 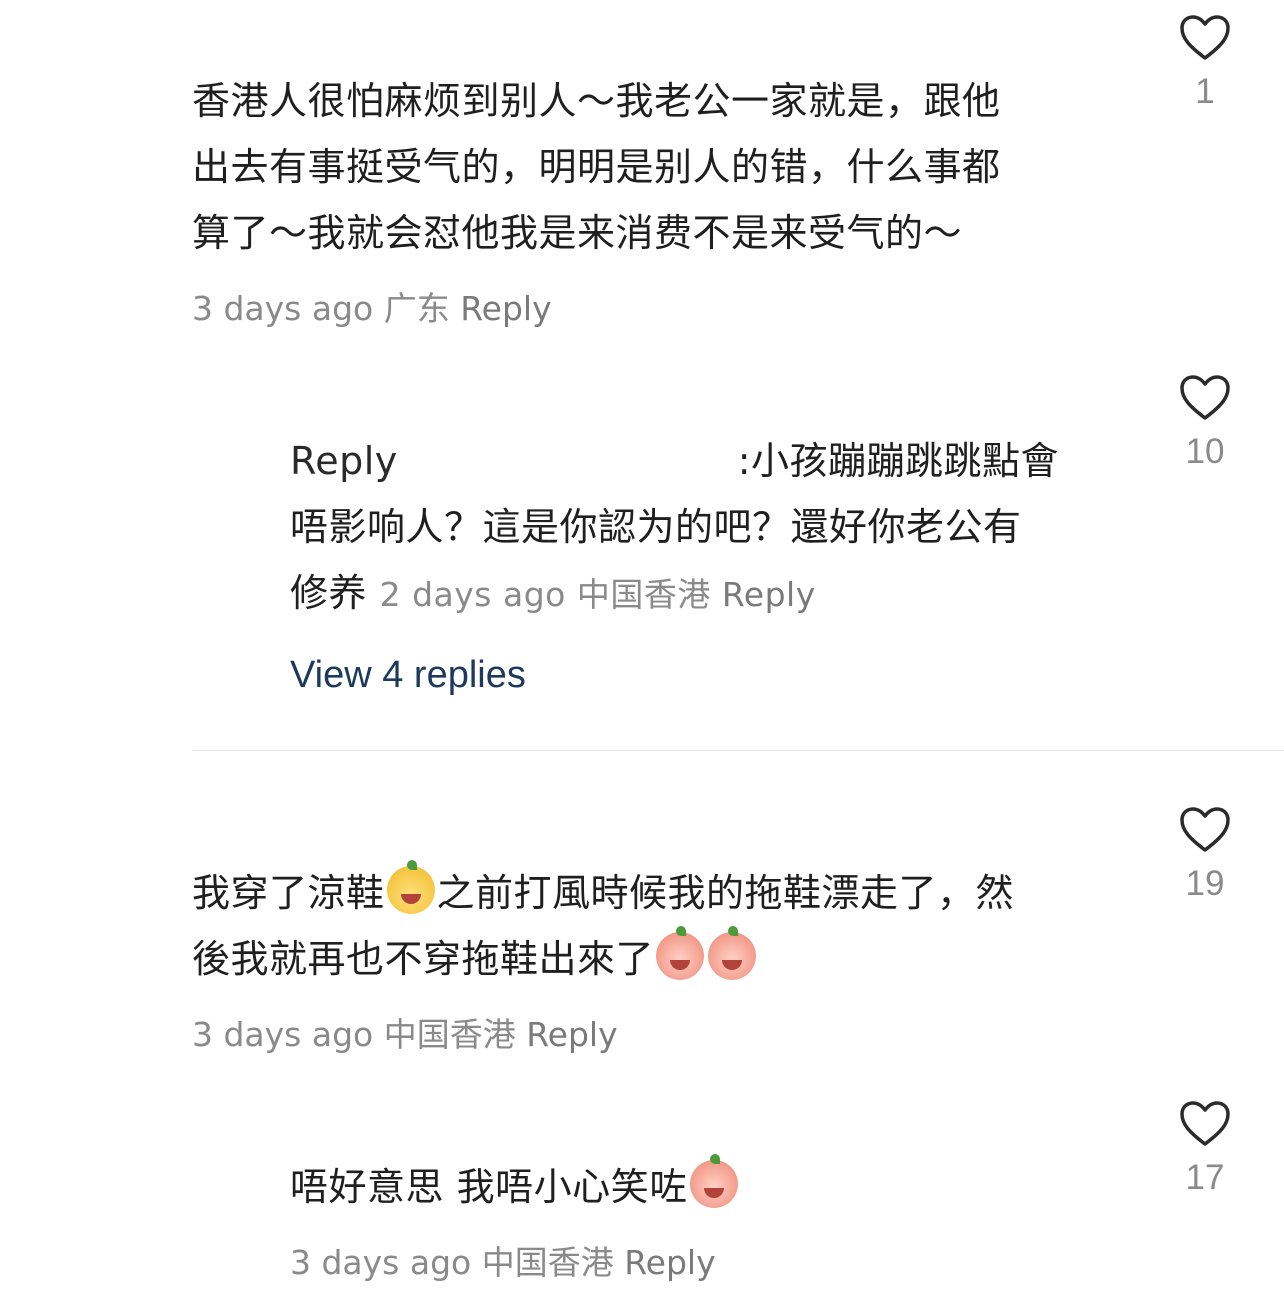 What do you see at coordinates (423, 959) in the screenshot?
I see `comment-3-line-2-text: 後我就再也不穿拖鞋出來了` at bounding box center [423, 959].